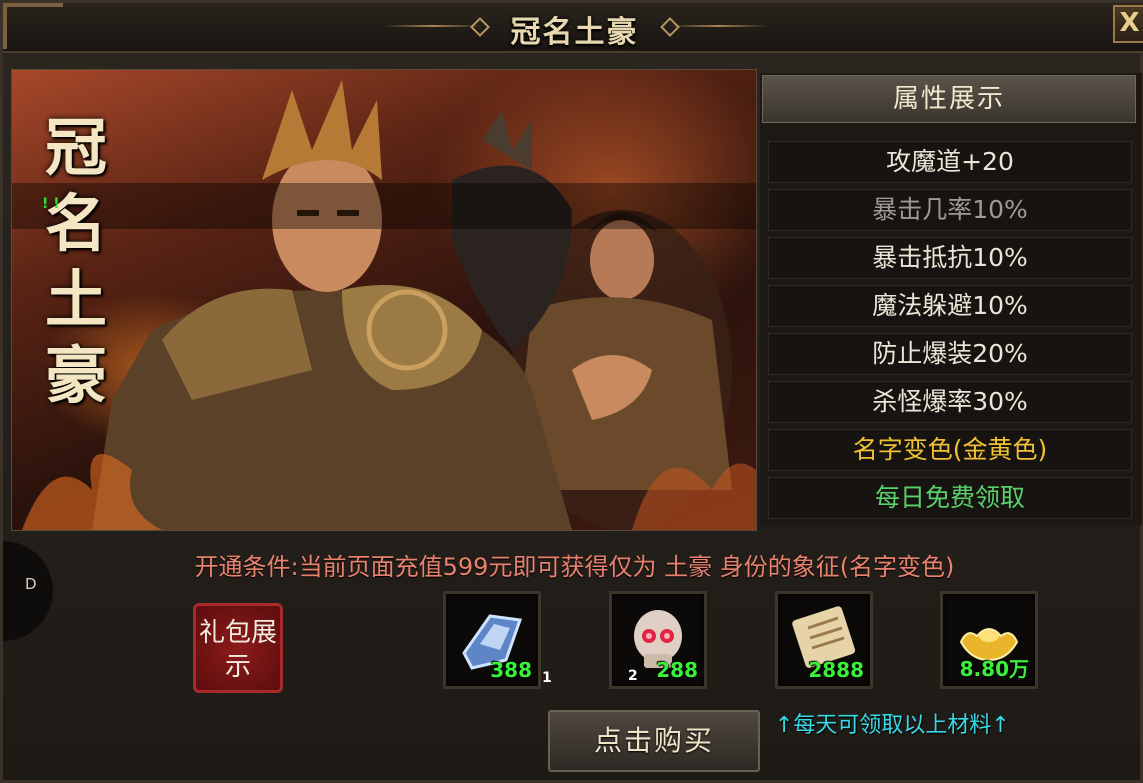  Describe the element at coordinates (1128, 24) in the screenshot. I see `close-button: X` at that location.